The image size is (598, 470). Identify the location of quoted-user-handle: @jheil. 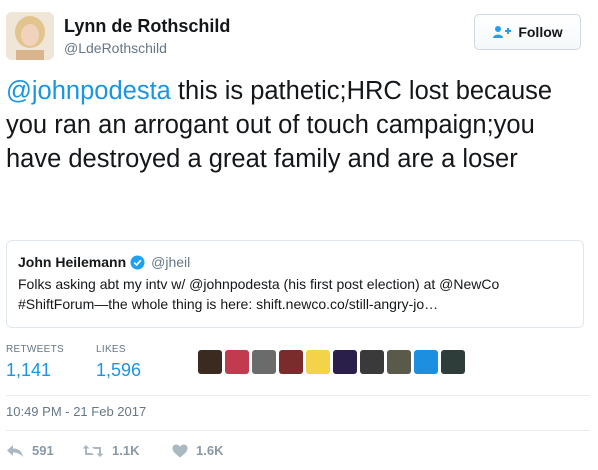
(171, 262).